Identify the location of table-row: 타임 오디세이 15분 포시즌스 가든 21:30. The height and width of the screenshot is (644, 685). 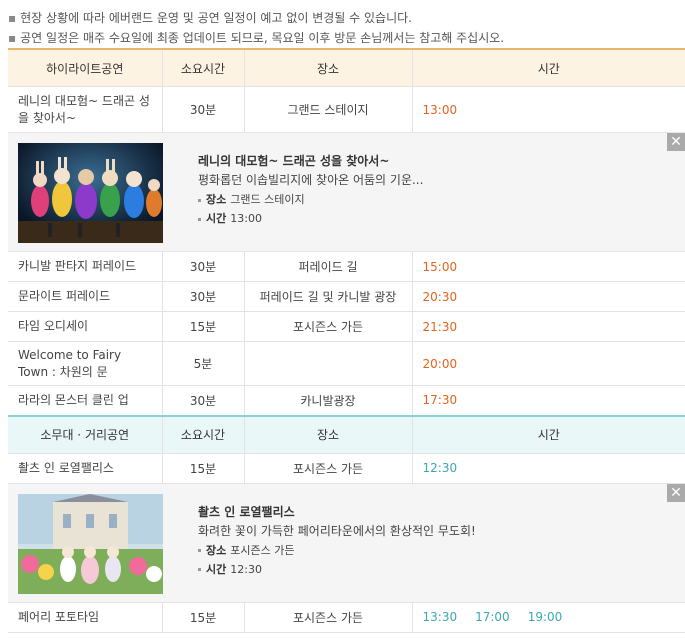
(346, 326).